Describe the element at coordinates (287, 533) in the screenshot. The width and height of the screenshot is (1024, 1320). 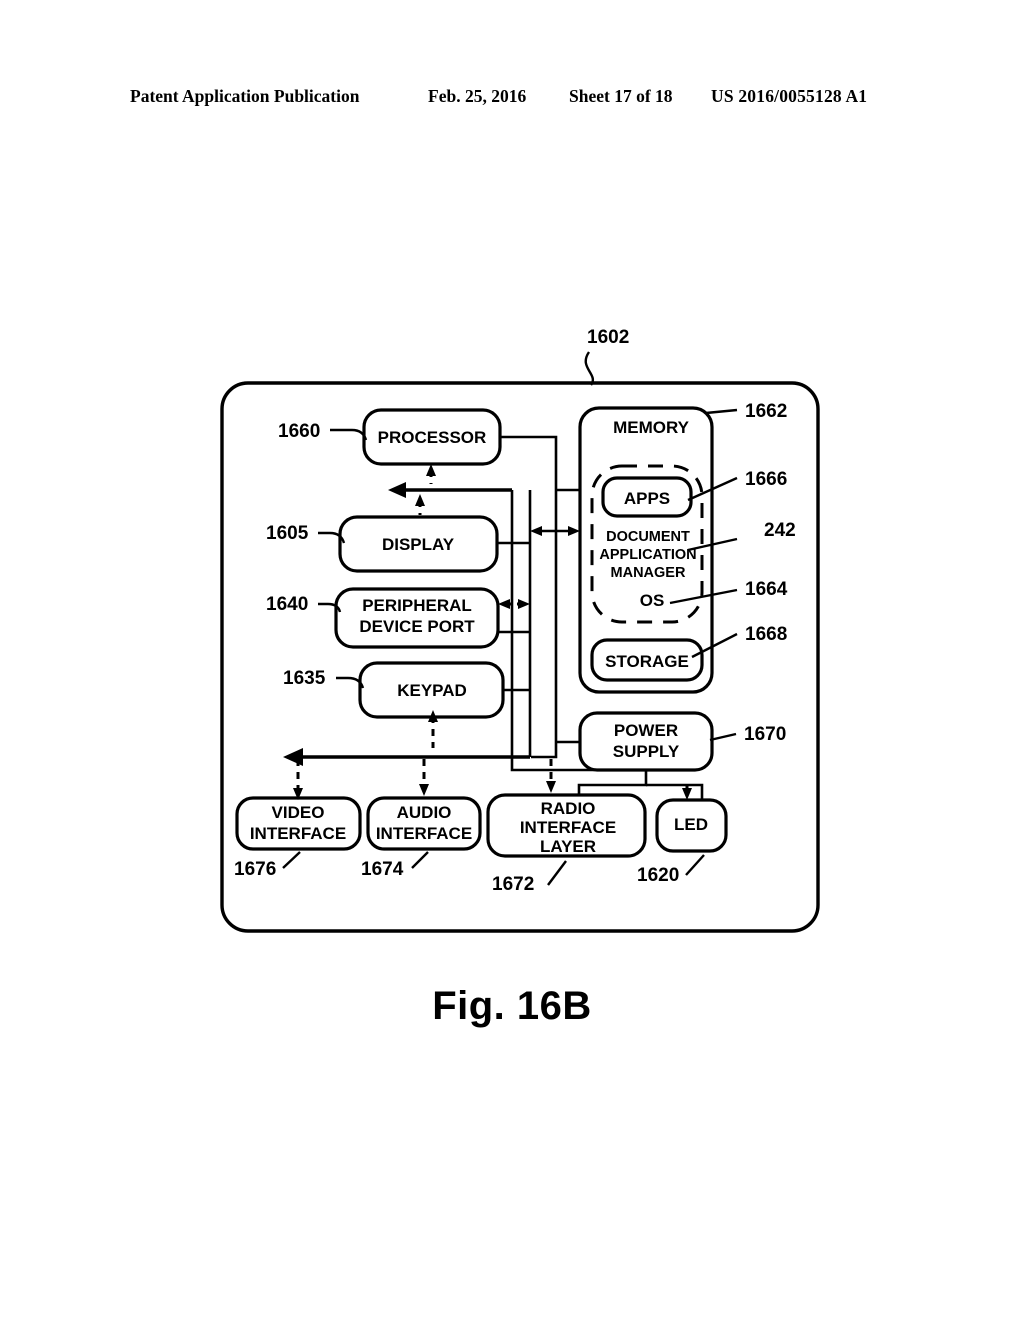
I see `ref-1605: 1605` at that location.